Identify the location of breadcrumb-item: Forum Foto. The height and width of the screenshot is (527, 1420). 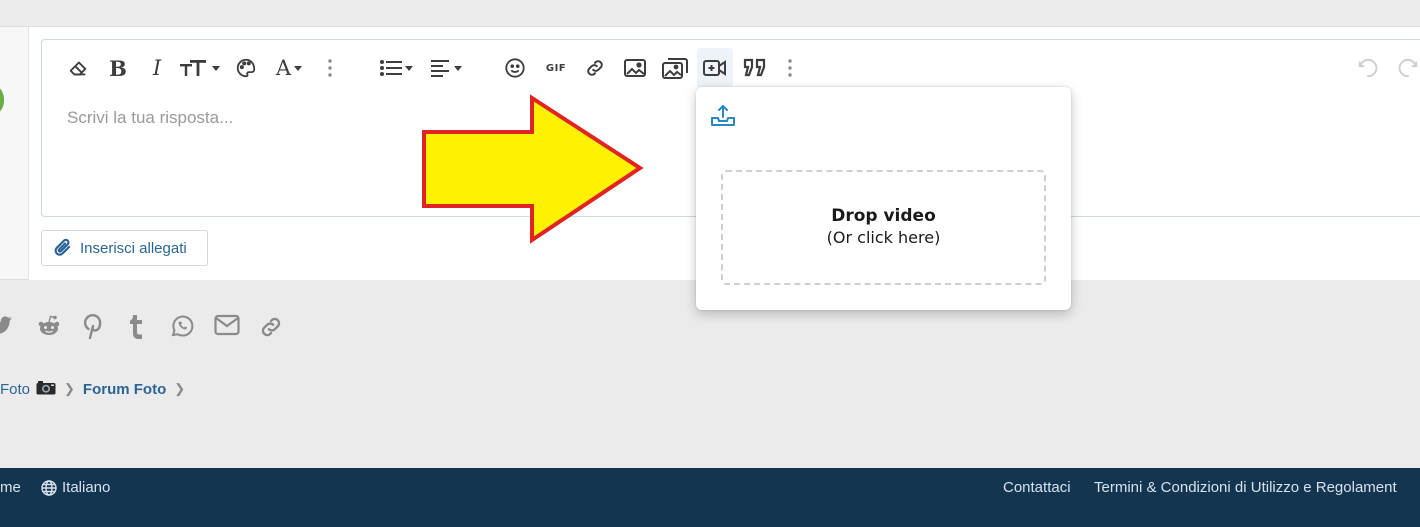
(124, 389).